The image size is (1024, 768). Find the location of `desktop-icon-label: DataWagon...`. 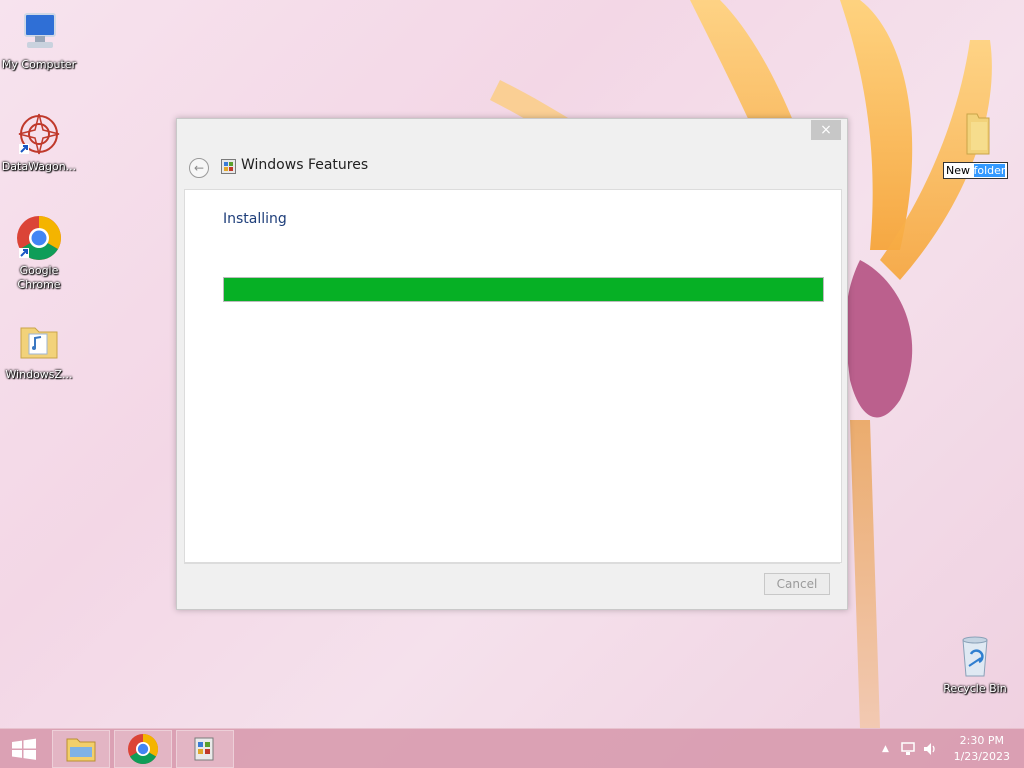

desktop-icon-label: DataWagon... is located at coordinates (39, 166).